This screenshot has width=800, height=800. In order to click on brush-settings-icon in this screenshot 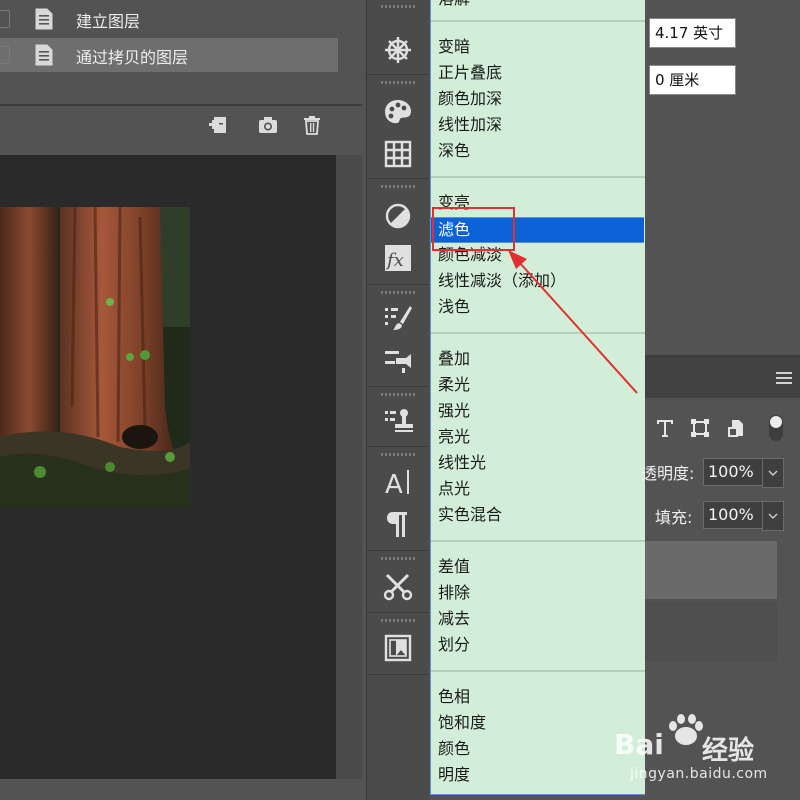, I will do `click(398, 318)`.